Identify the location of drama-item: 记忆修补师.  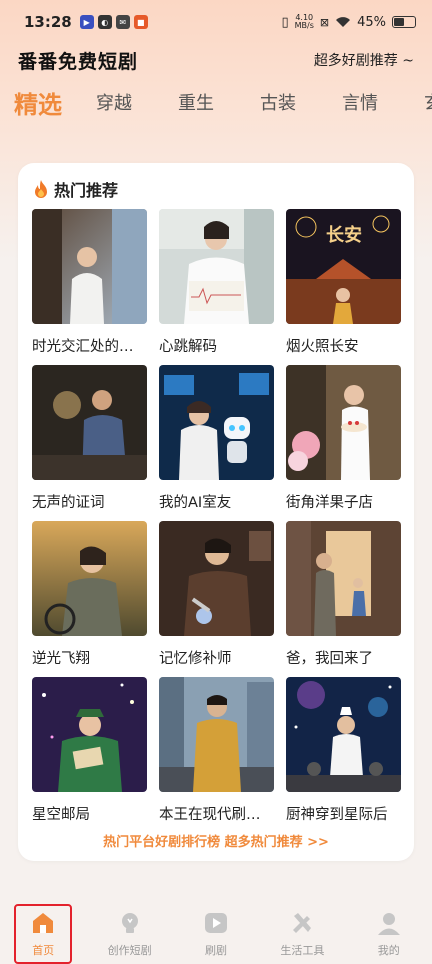
(216, 599).